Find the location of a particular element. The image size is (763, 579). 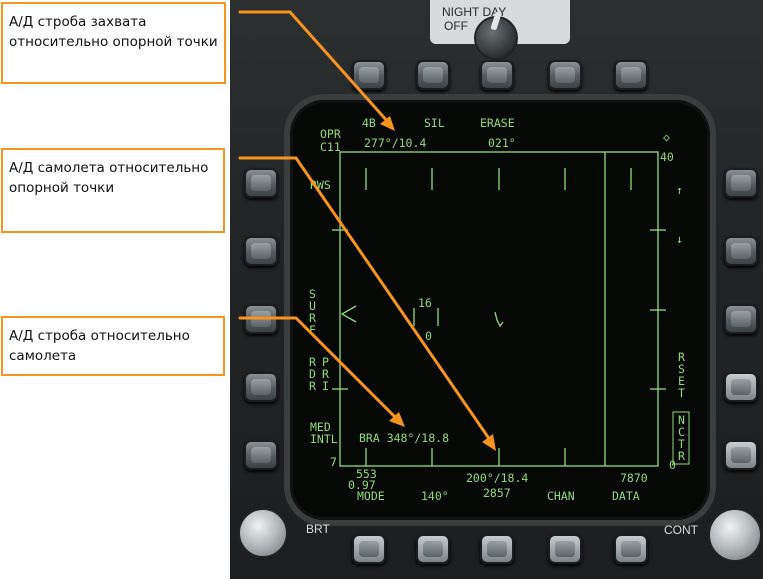

bullseye-diamond-icon: ◇ is located at coordinates (666, 137).